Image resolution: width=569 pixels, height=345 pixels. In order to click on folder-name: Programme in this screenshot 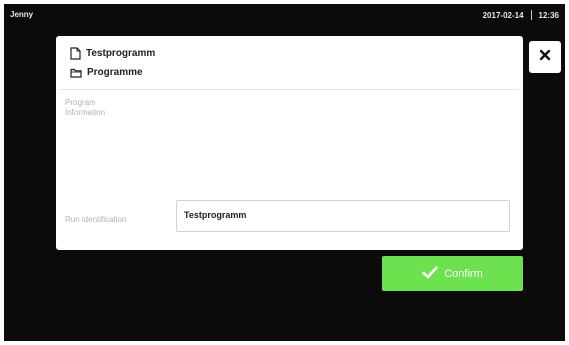, I will do `click(115, 72)`.